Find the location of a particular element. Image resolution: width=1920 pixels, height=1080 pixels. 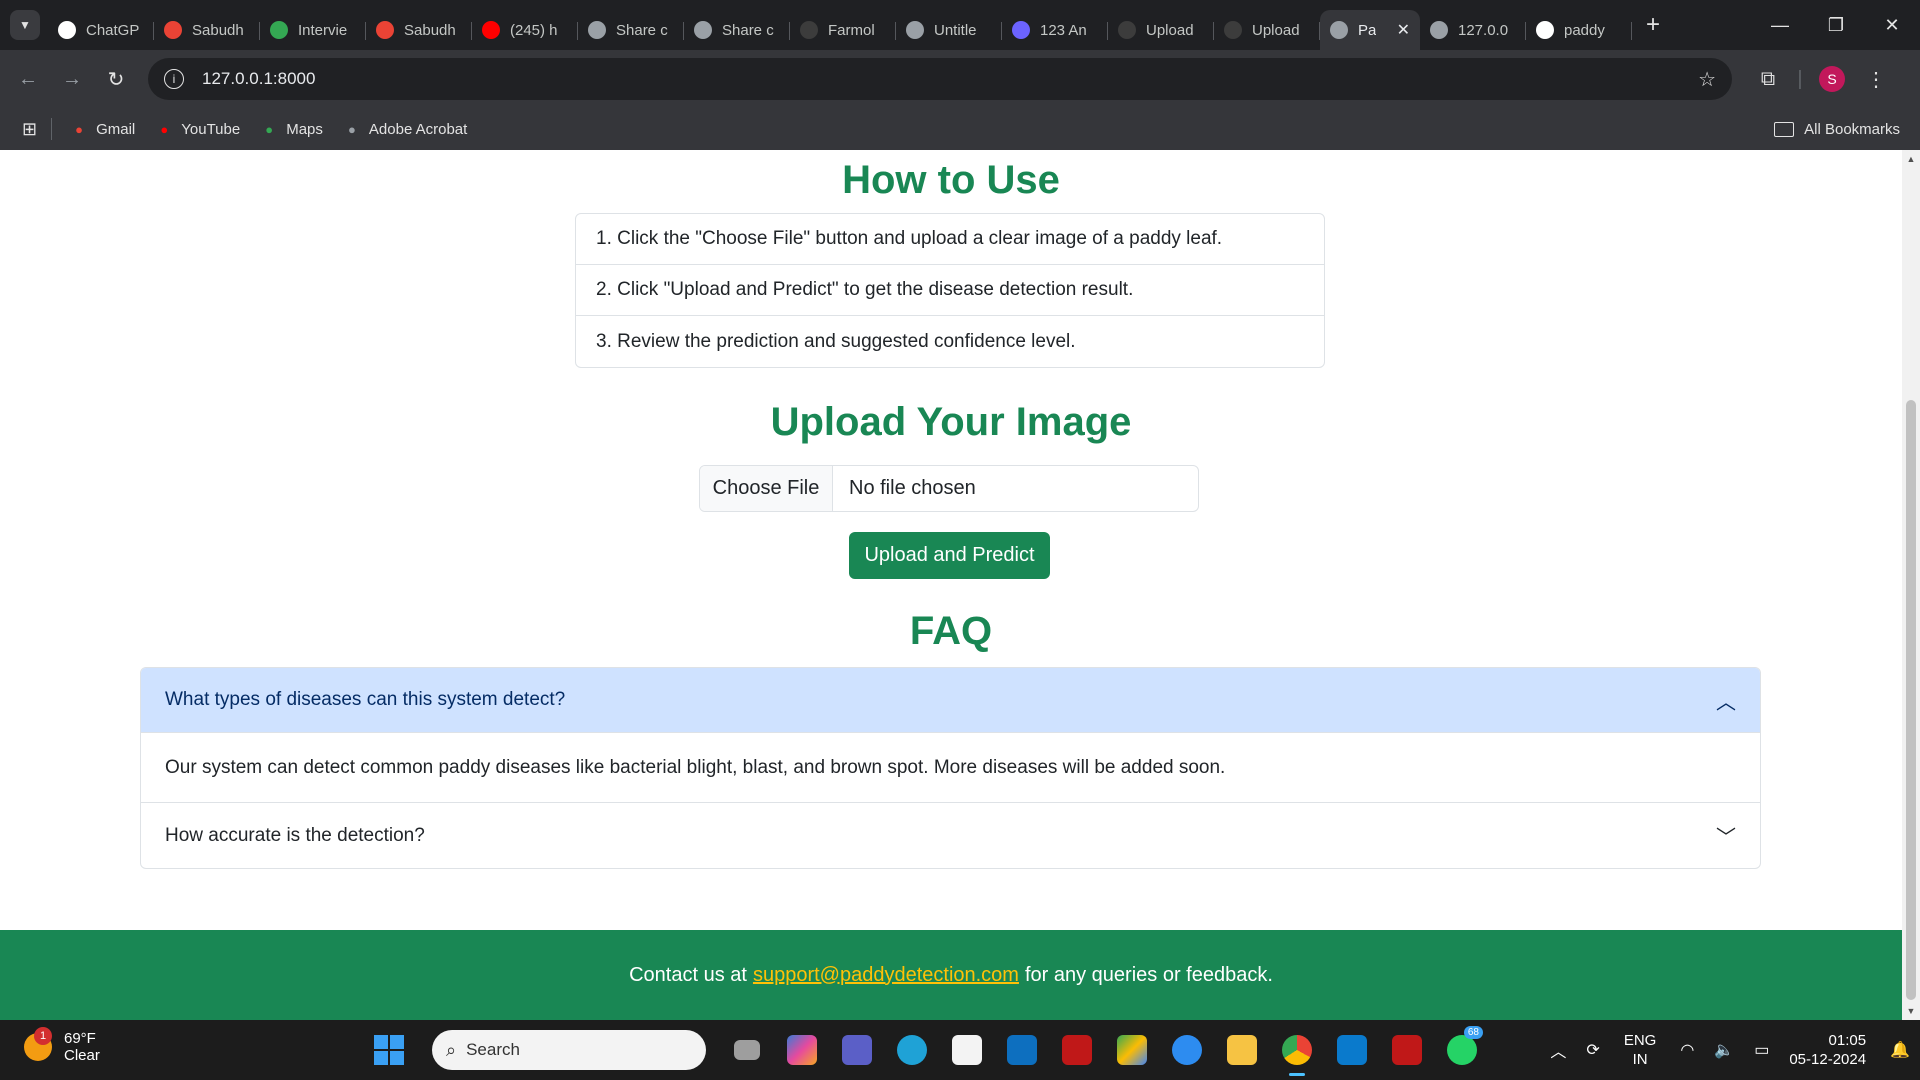

wifi-icon: ◠ is located at coordinates (1687, 1050).